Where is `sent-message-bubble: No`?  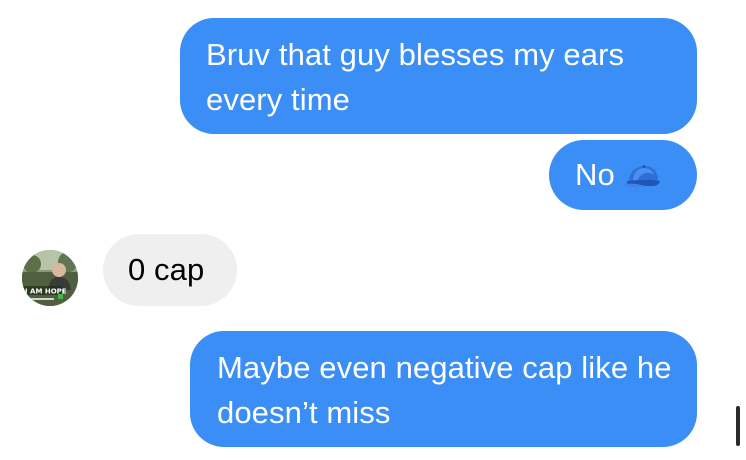
sent-message-bubble: No is located at coordinates (623, 175).